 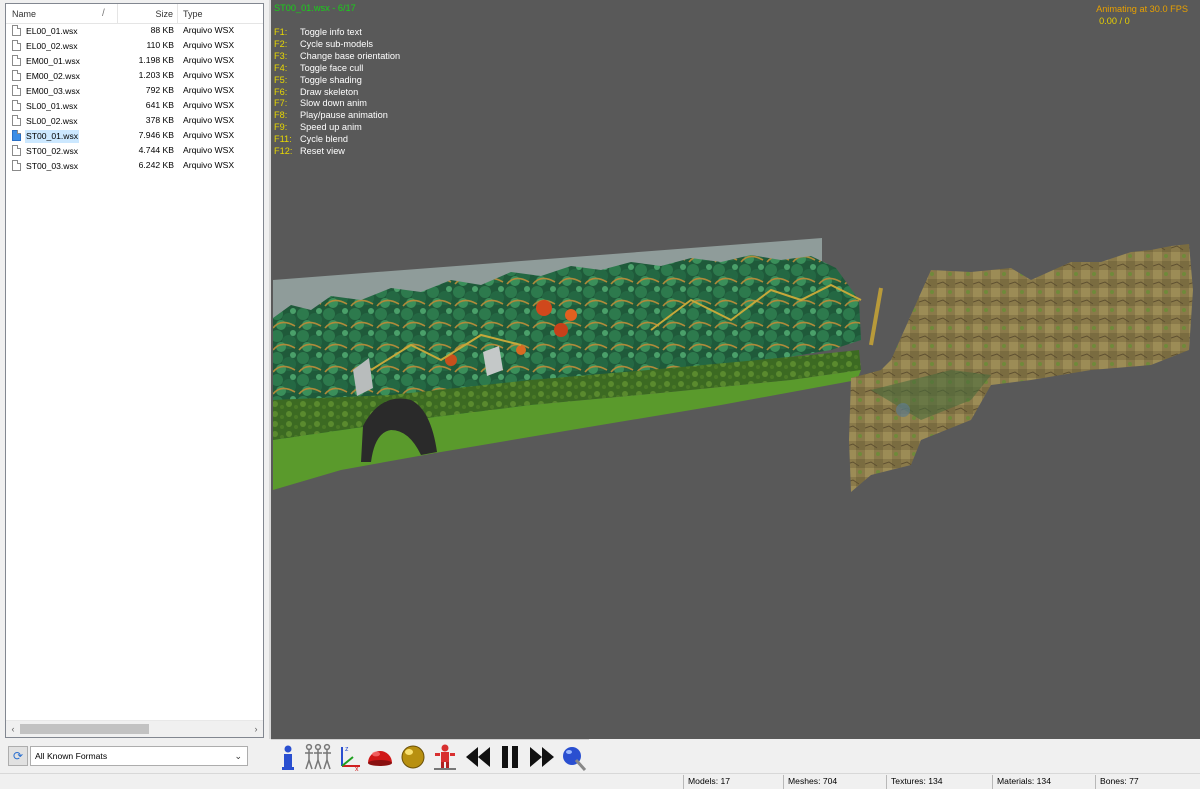 I want to click on rewind-icon, so click(x=478, y=757).